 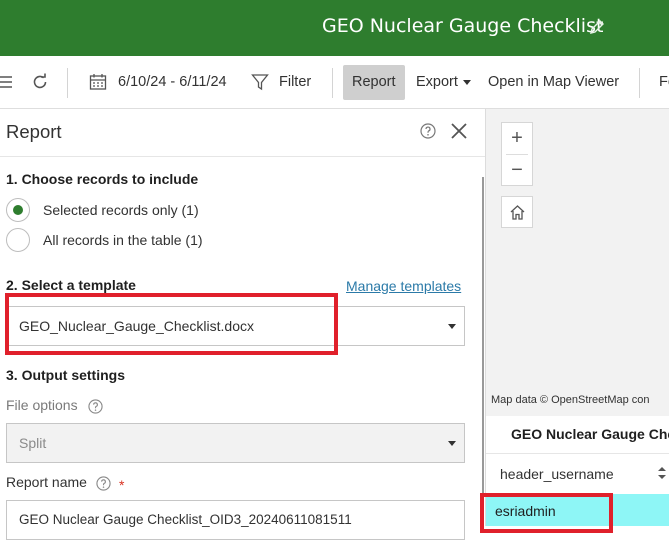 What do you see at coordinates (71, 285) in the screenshot?
I see `section-select-template: 2. Select a template` at bounding box center [71, 285].